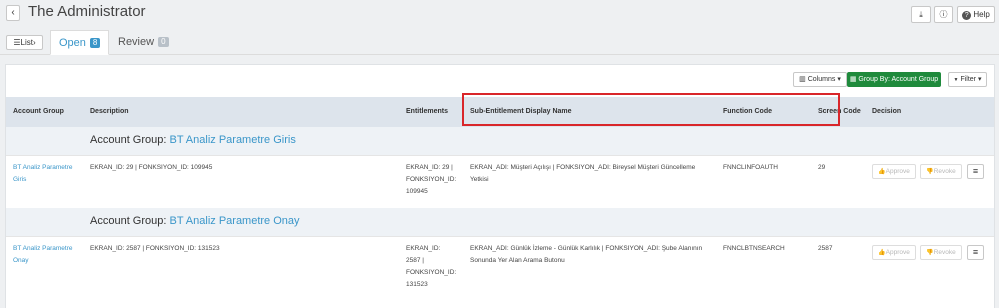 This screenshot has width=999, height=308. I want to click on download-icon: ⤓, so click(921, 14).